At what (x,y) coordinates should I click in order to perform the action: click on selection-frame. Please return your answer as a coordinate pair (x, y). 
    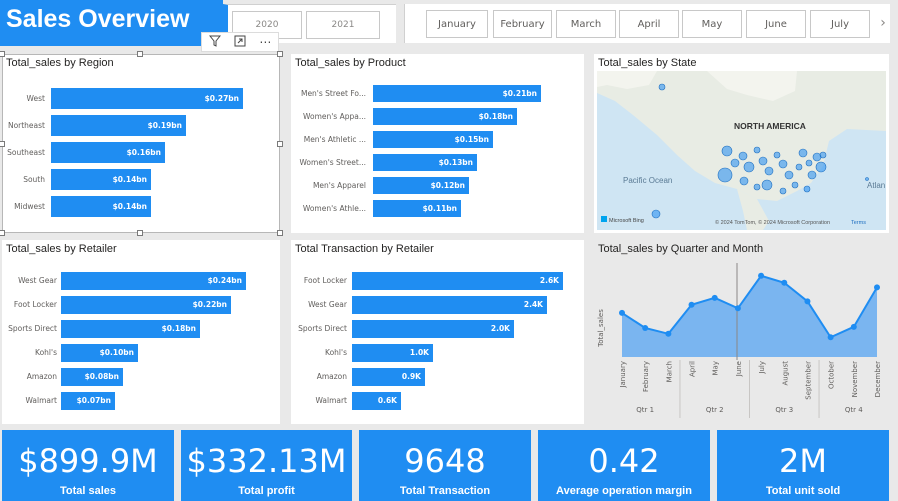
    Looking at the image, I should click on (141, 143).